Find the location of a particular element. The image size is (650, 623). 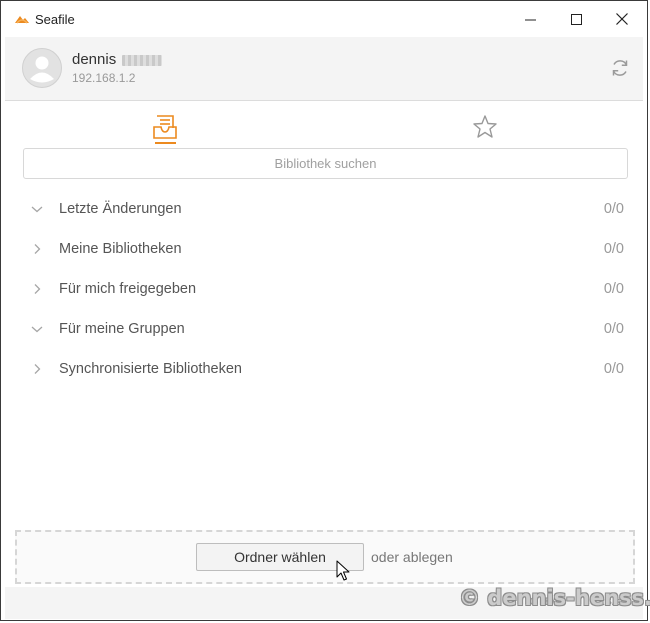

redacted-surname is located at coordinates (142, 60).